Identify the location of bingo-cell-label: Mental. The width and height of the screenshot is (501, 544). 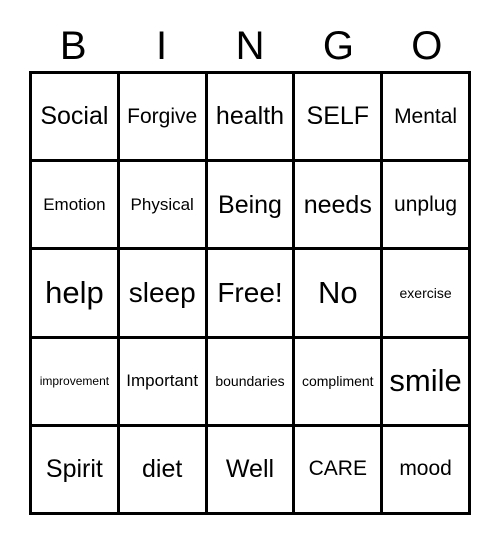
(426, 116).